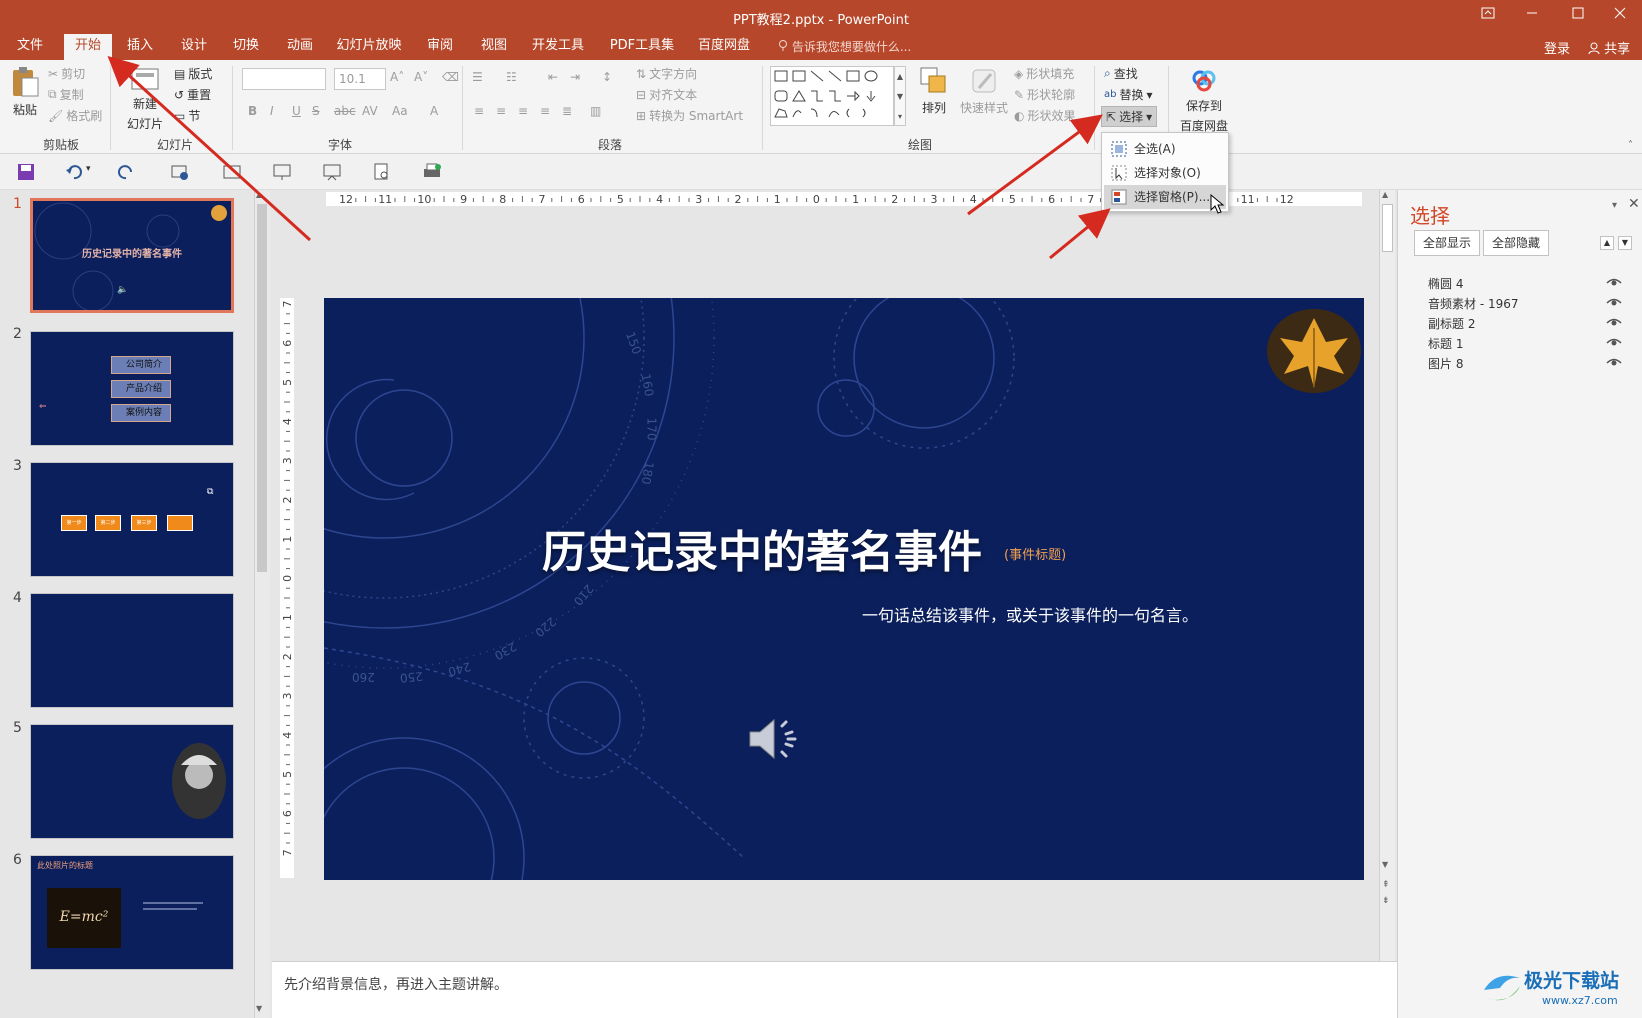  I want to click on align-right-button: ≡, so click(523, 111).